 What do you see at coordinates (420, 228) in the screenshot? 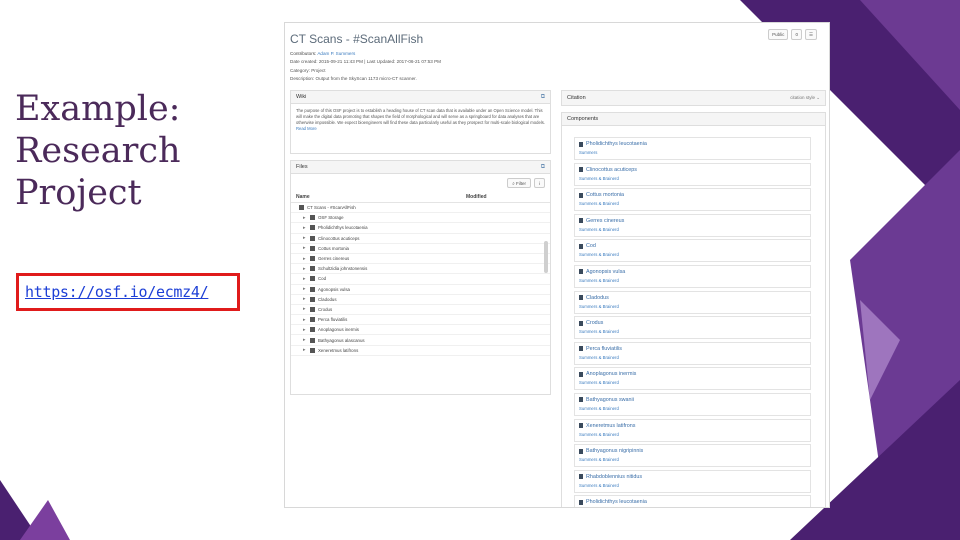
I see `file-tree-row: ▸ Pholidichthys leucotaenia` at bounding box center [420, 228].